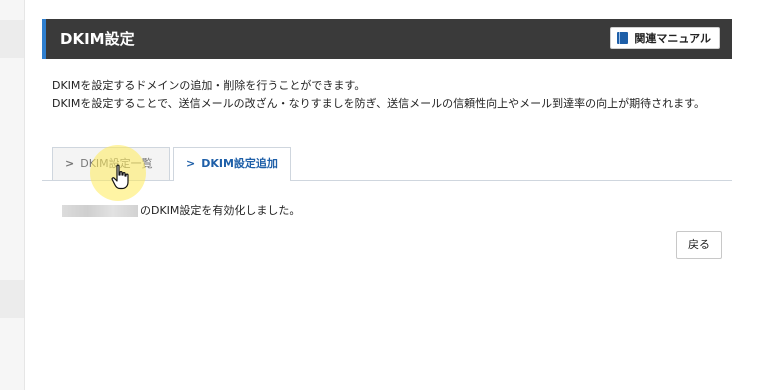 The width and height of the screenshot is (768, 390). I want to click on book-icon, so click(623, 38).